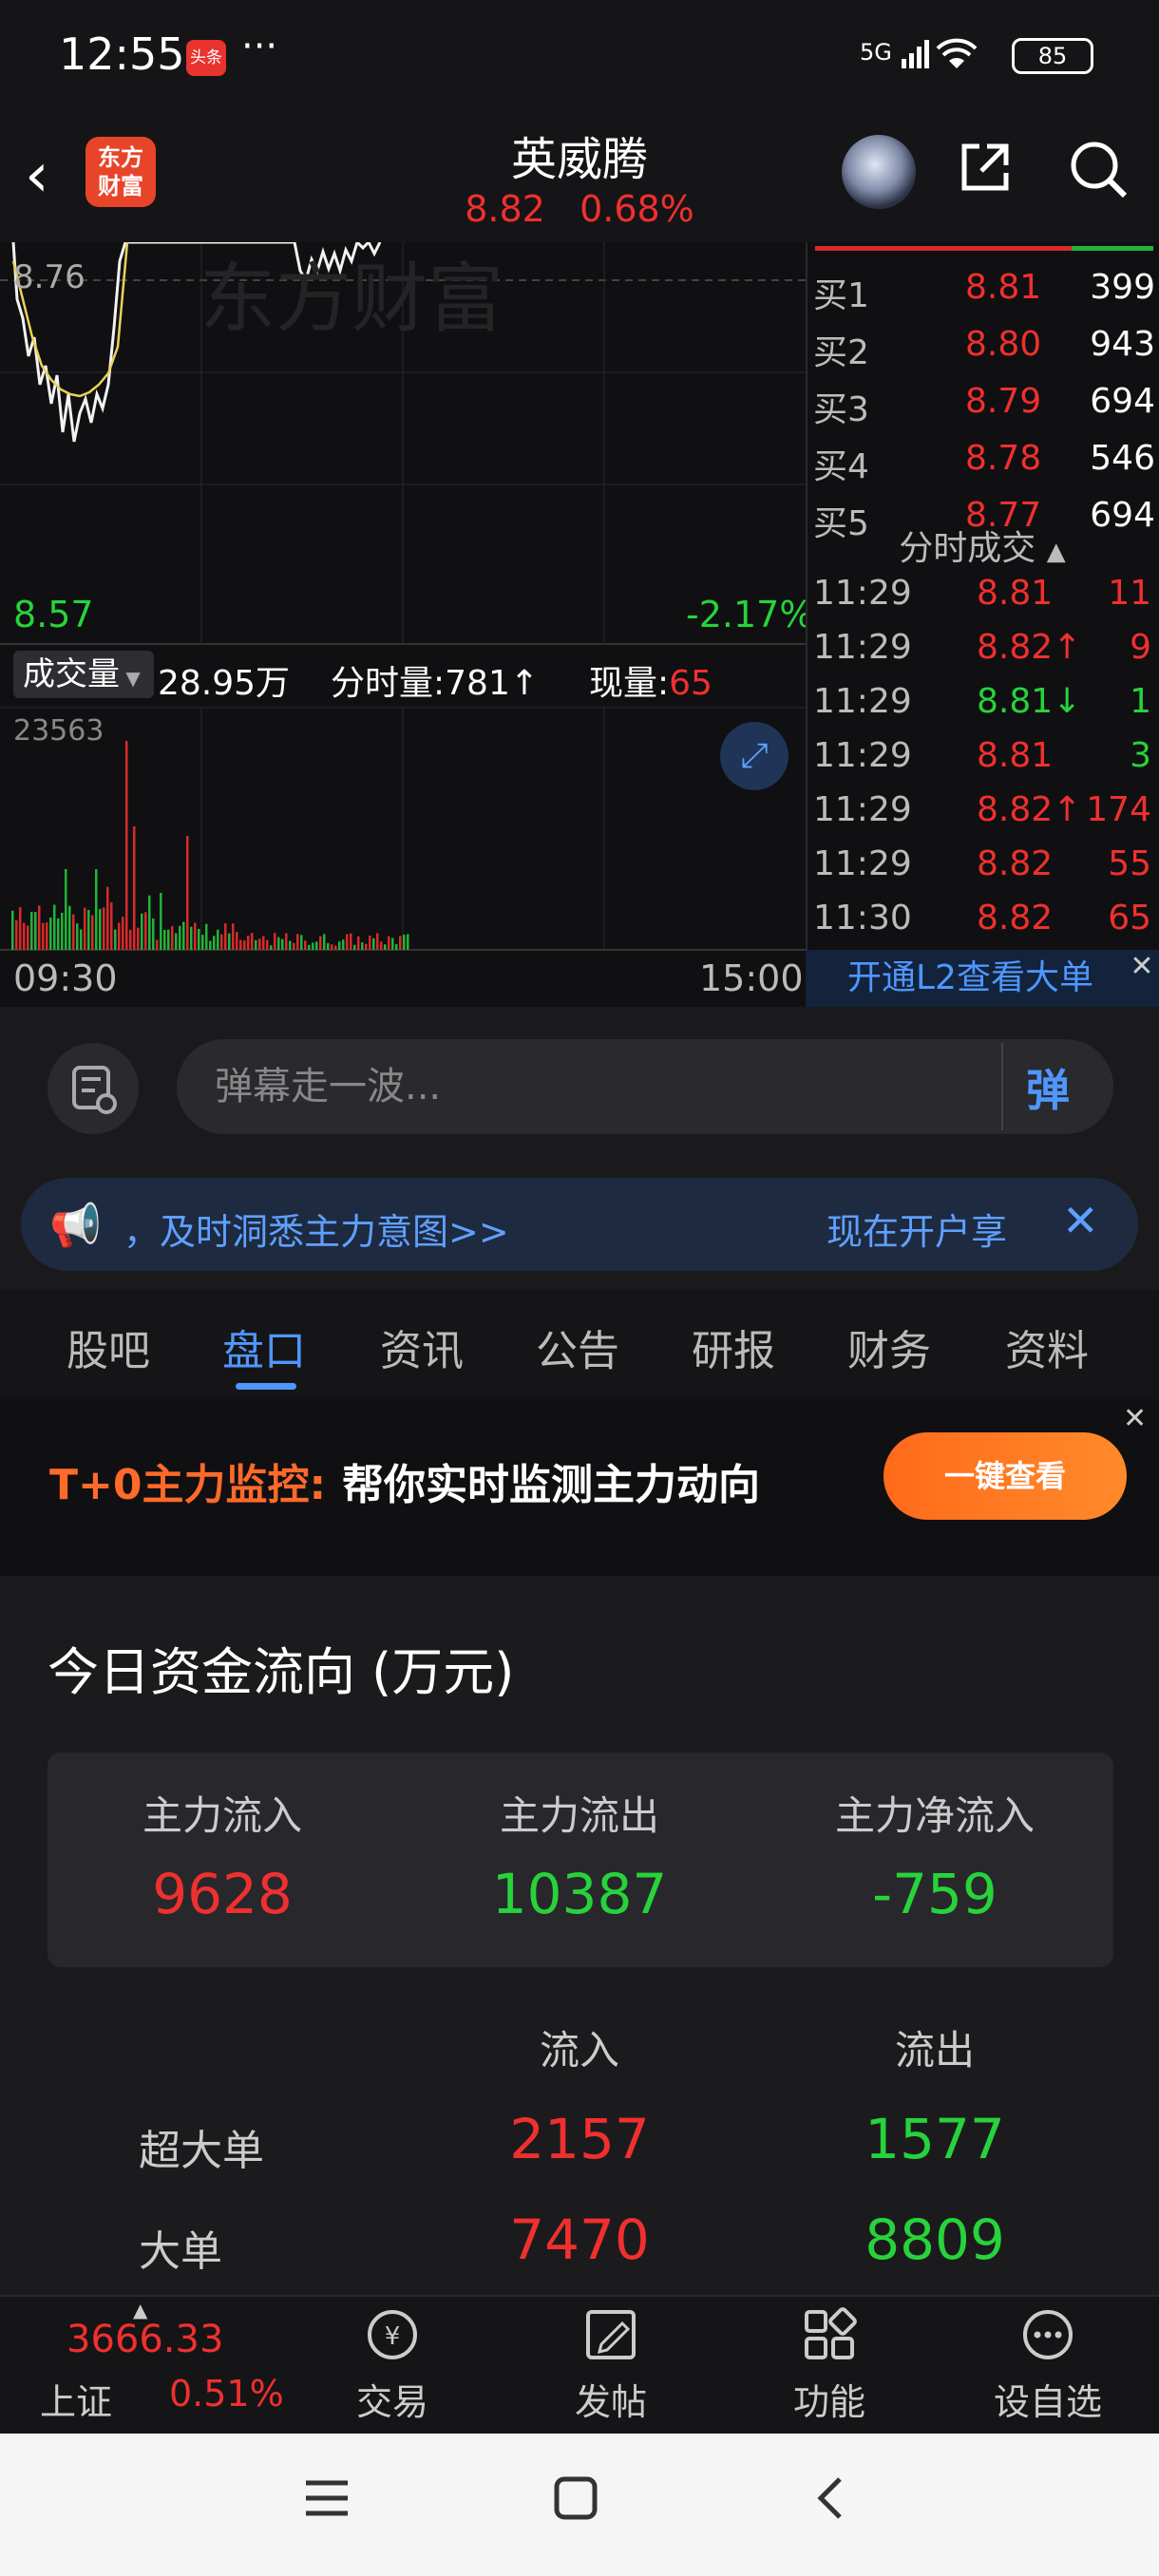 This screenshot has height=2576, width=1159. What do you see at coordinates (733, 1346) in the screenshot?
I see `tab-4: 研报` at bounding box center [733, 1346].